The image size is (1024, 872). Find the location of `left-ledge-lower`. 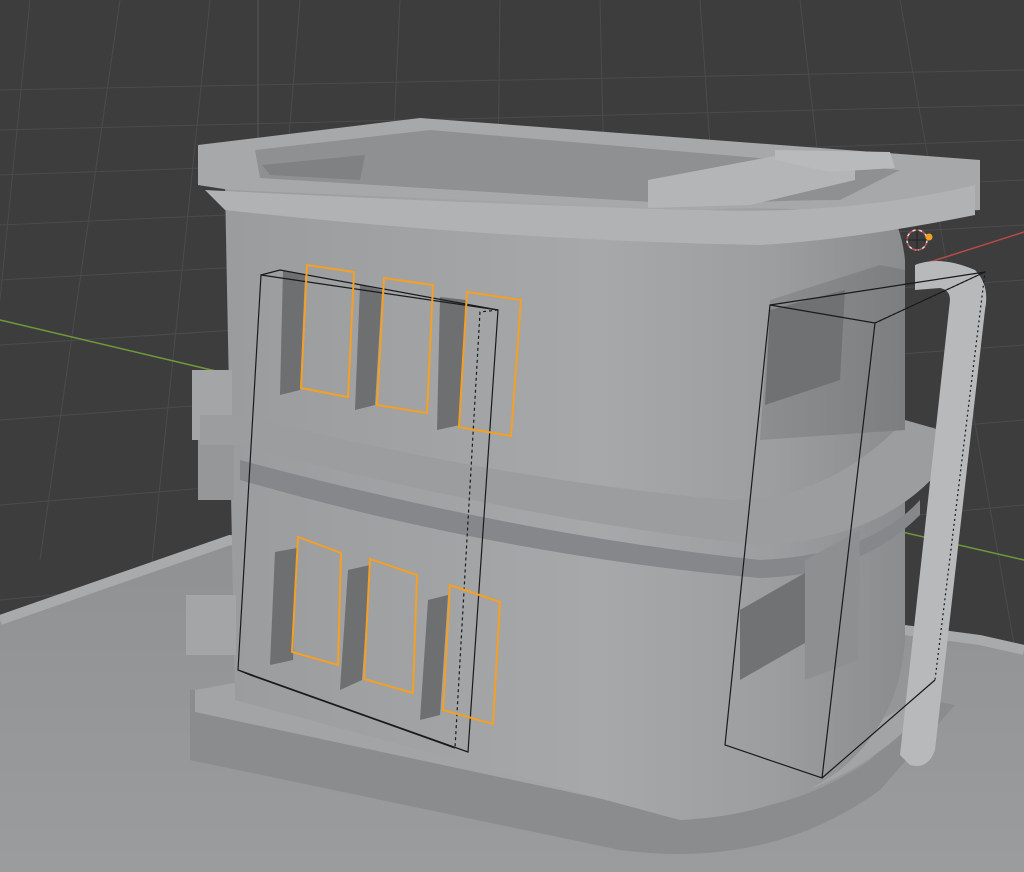

left-ledge-lower is located at coordinates (211, 625).